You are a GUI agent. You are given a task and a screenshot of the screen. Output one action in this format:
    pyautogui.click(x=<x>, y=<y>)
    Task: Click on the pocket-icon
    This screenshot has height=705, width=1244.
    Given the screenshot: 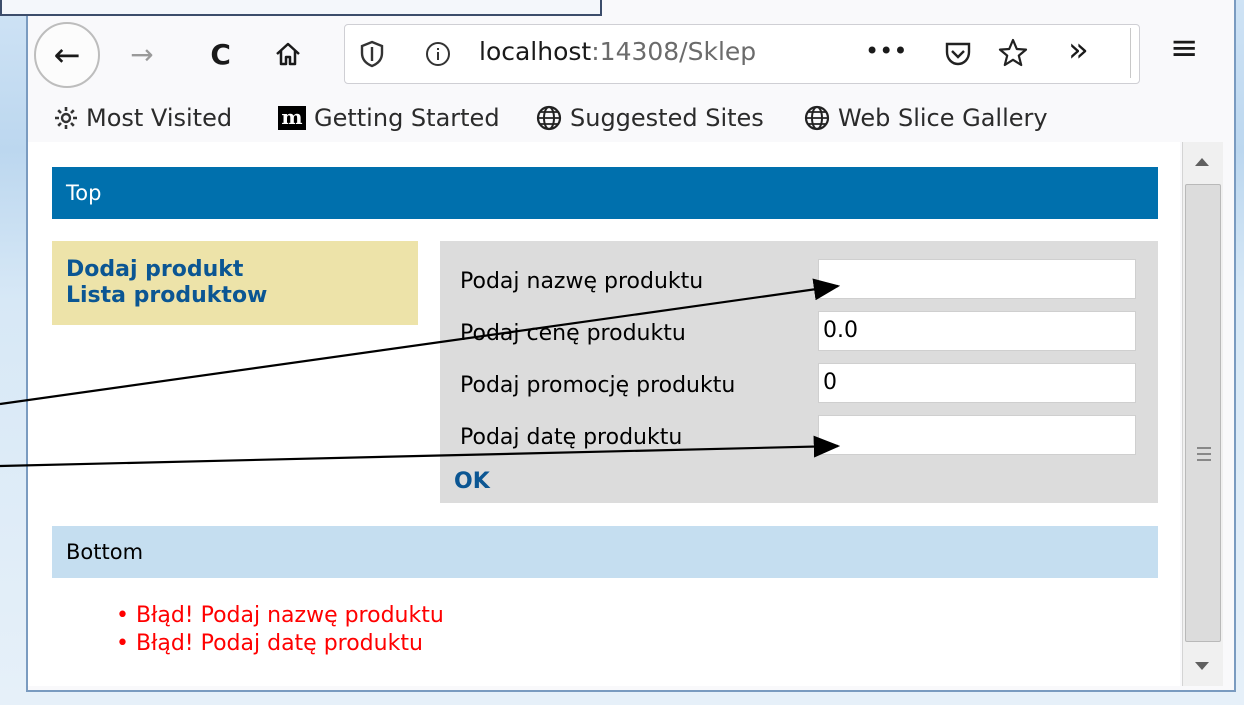 What is the action you would take?
    pyautogui.click(x=958, y=54)
    